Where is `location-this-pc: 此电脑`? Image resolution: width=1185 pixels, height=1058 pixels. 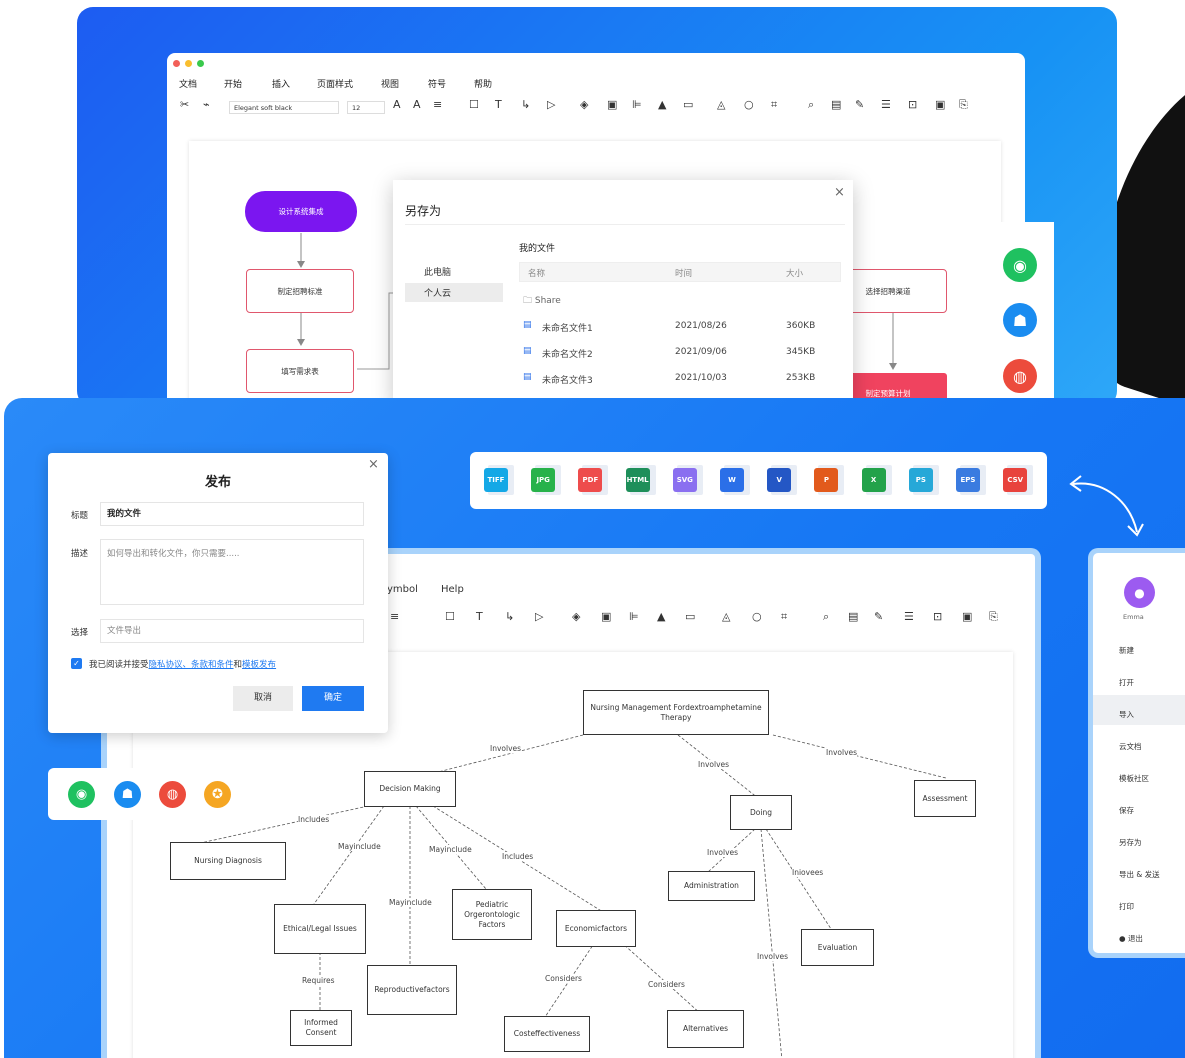 location-this-pc: 此电脑 is located at coordinates (437, 271).